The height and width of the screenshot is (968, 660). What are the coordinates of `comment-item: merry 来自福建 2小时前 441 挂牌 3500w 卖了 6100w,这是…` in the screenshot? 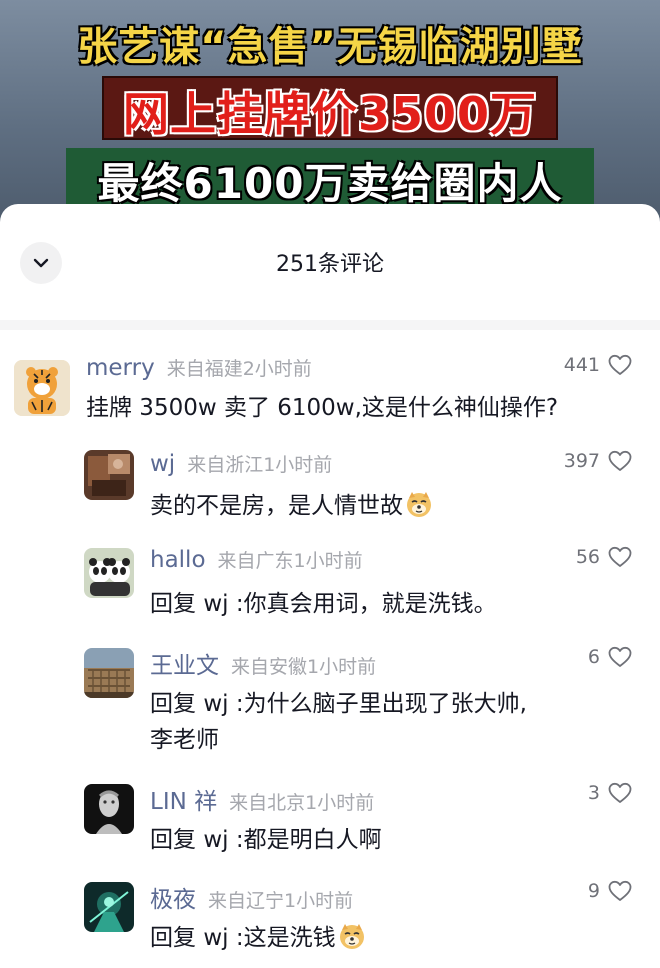 It's located at (330, 394).